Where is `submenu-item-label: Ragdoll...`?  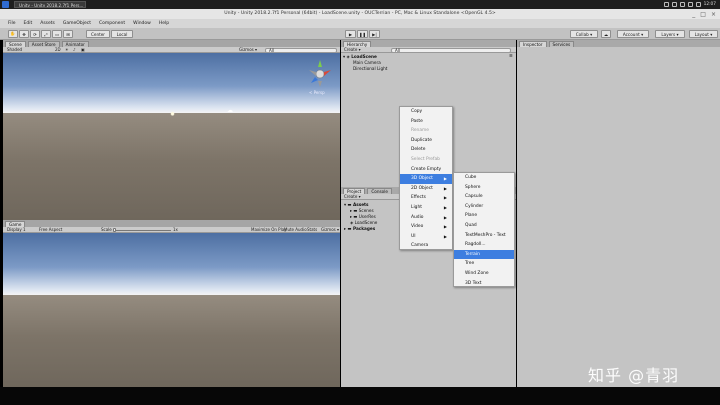
submenu-item-label: Ragdoll... is located at coordinates (475, 245).